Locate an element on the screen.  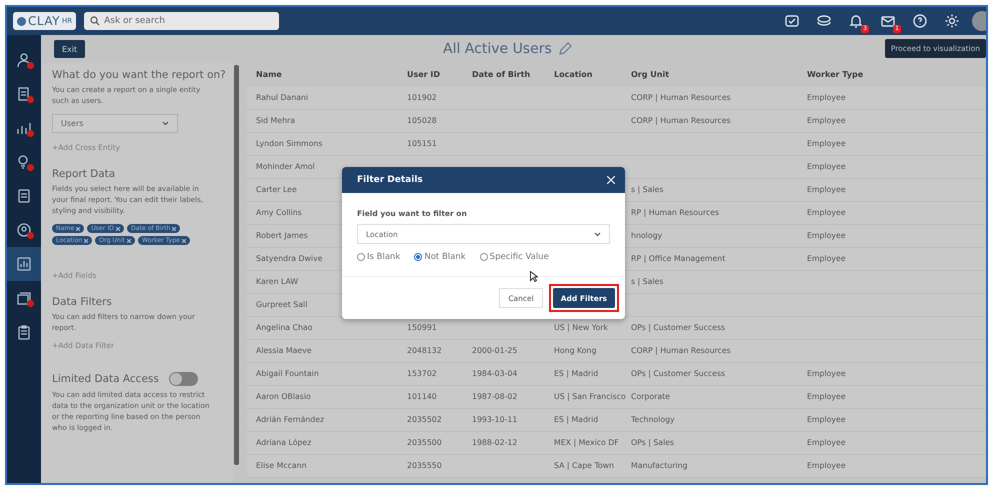
radio-option: Not Blank is located at coordinates (440, 257).